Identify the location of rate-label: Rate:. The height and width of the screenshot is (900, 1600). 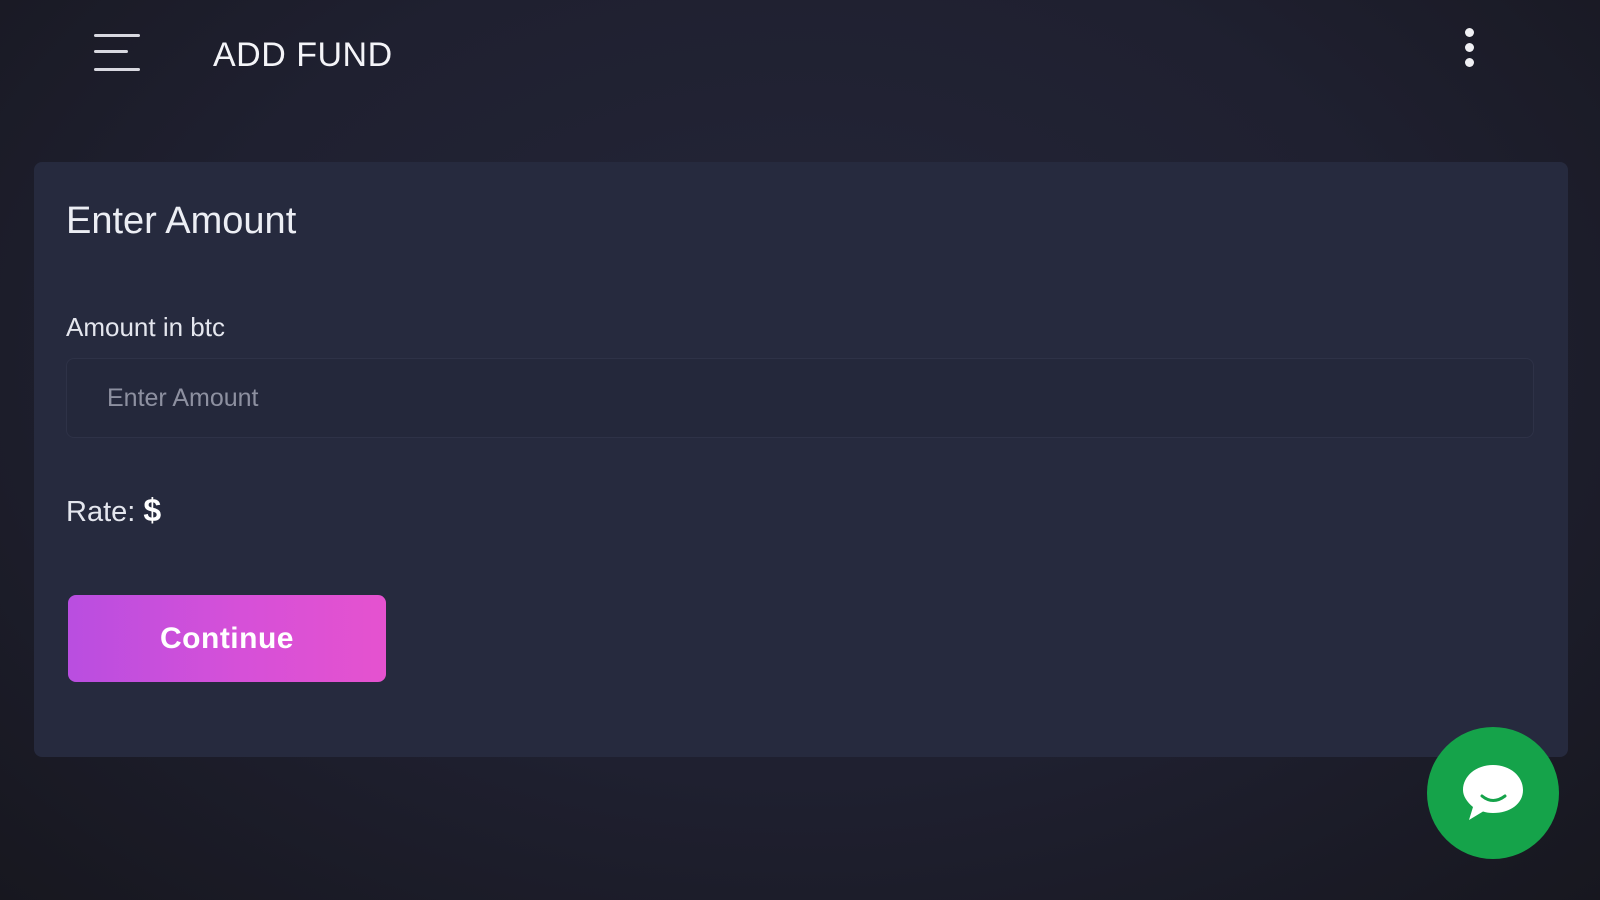
(101, 512).